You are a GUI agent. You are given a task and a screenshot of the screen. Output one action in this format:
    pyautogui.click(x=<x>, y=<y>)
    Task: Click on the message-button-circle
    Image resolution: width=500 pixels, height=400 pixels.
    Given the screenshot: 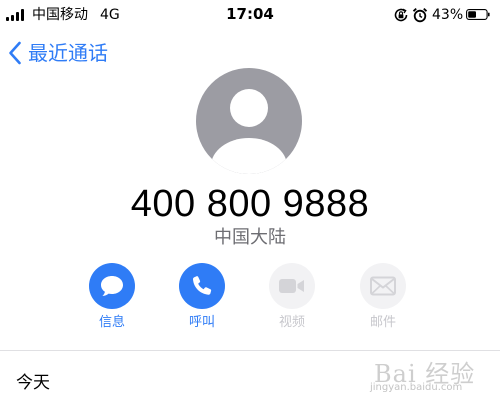 What is the action you would take?
    pyautogui.click(x=112, y=286)
    